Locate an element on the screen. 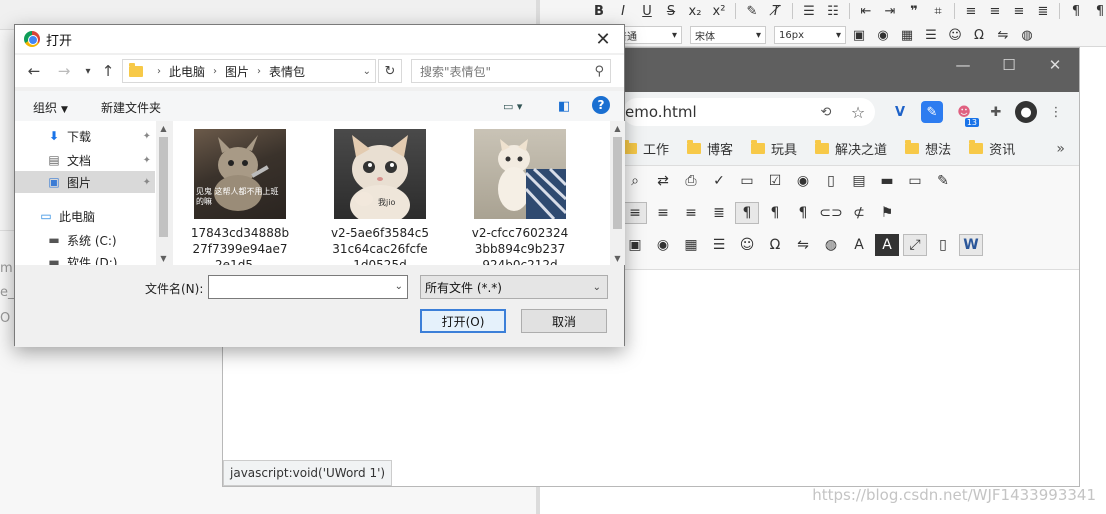 Image resolution: width=1106 pixels, height=514 pixels. preview-pane-icon: ◧ is located at coordinates (564, 106).